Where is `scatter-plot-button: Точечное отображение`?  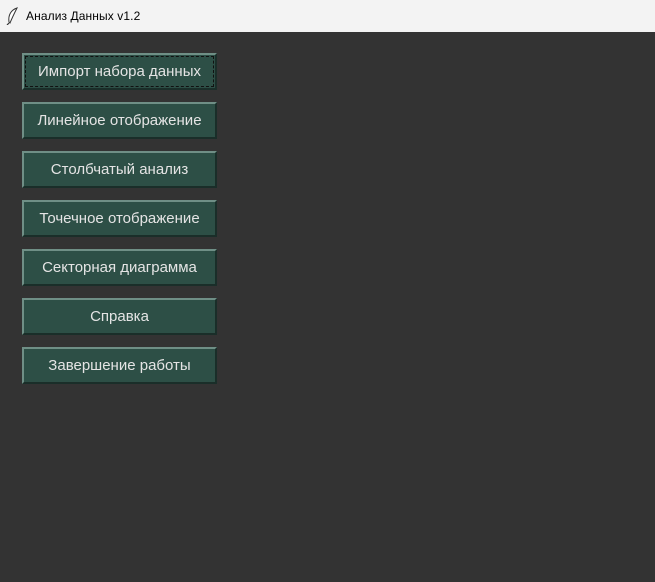 scatter-plot-button: Точечное отображение is located at coordinates (119, 218).